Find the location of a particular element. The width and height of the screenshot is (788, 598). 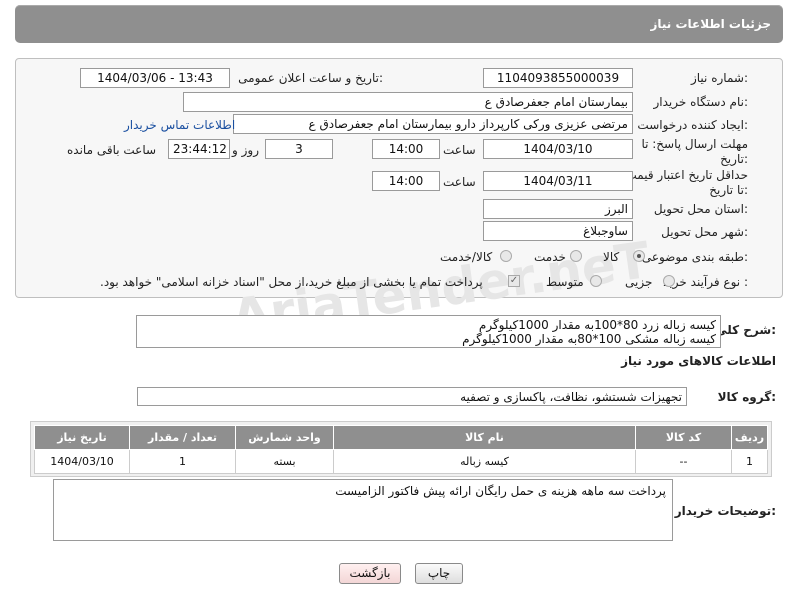

col-goods-code: کد کالا is located at coordinates (683, 437).